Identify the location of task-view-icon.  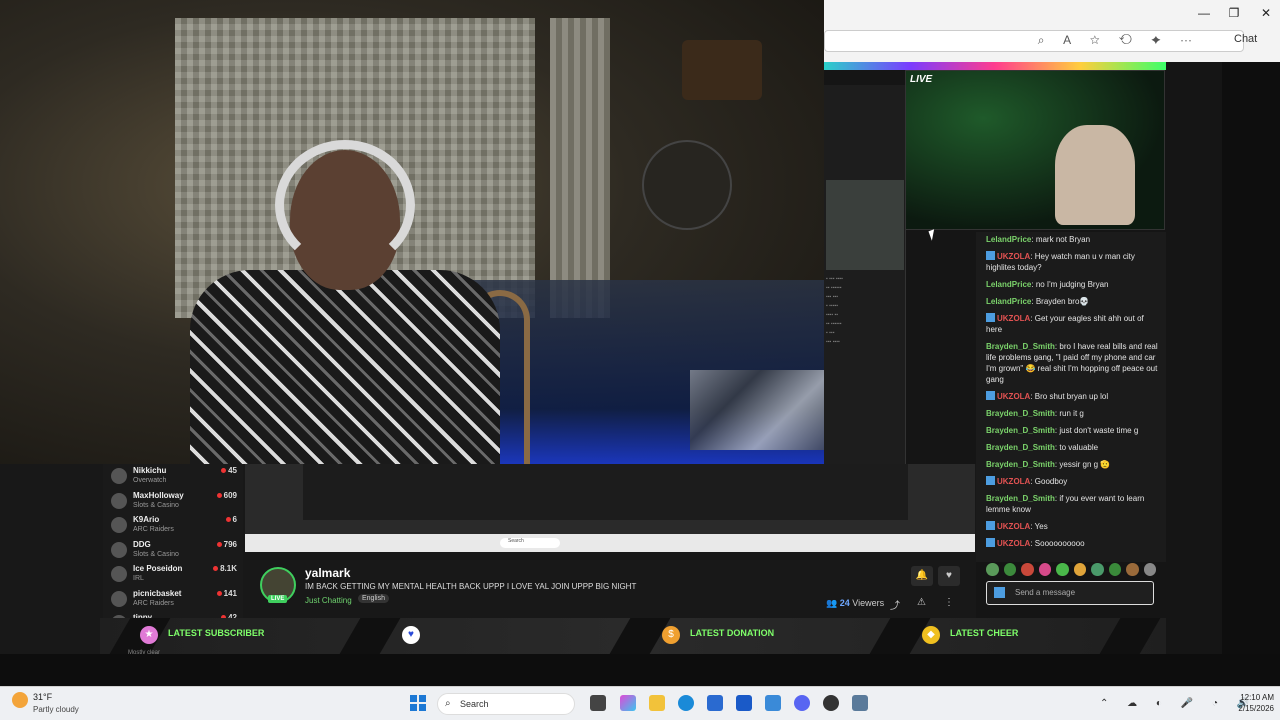
(598, 703).